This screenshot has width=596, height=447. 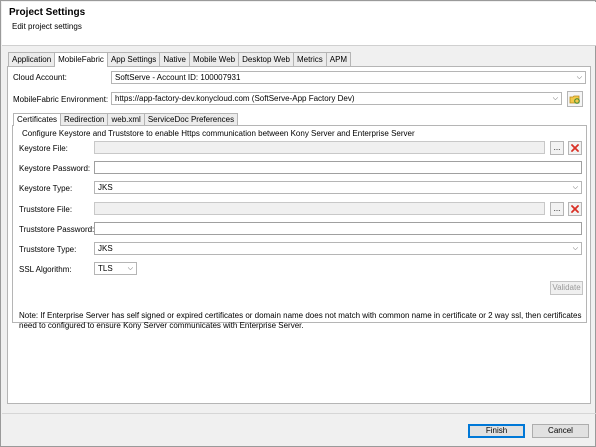 I want to click on keystore-delete-button, so click(x=575, y=148).